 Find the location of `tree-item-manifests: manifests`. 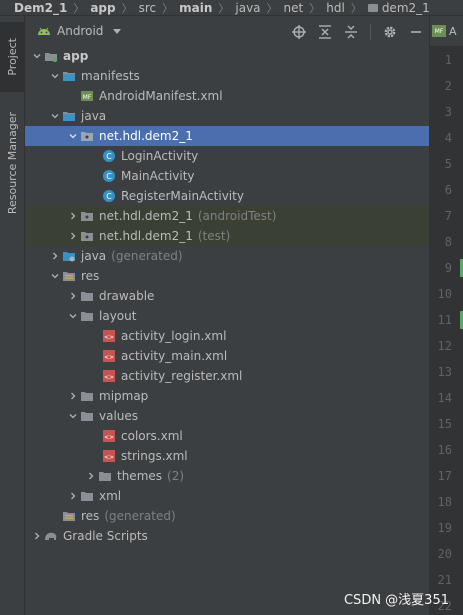

tree-item-manifests: manifests is located at coordinates (227, 76).